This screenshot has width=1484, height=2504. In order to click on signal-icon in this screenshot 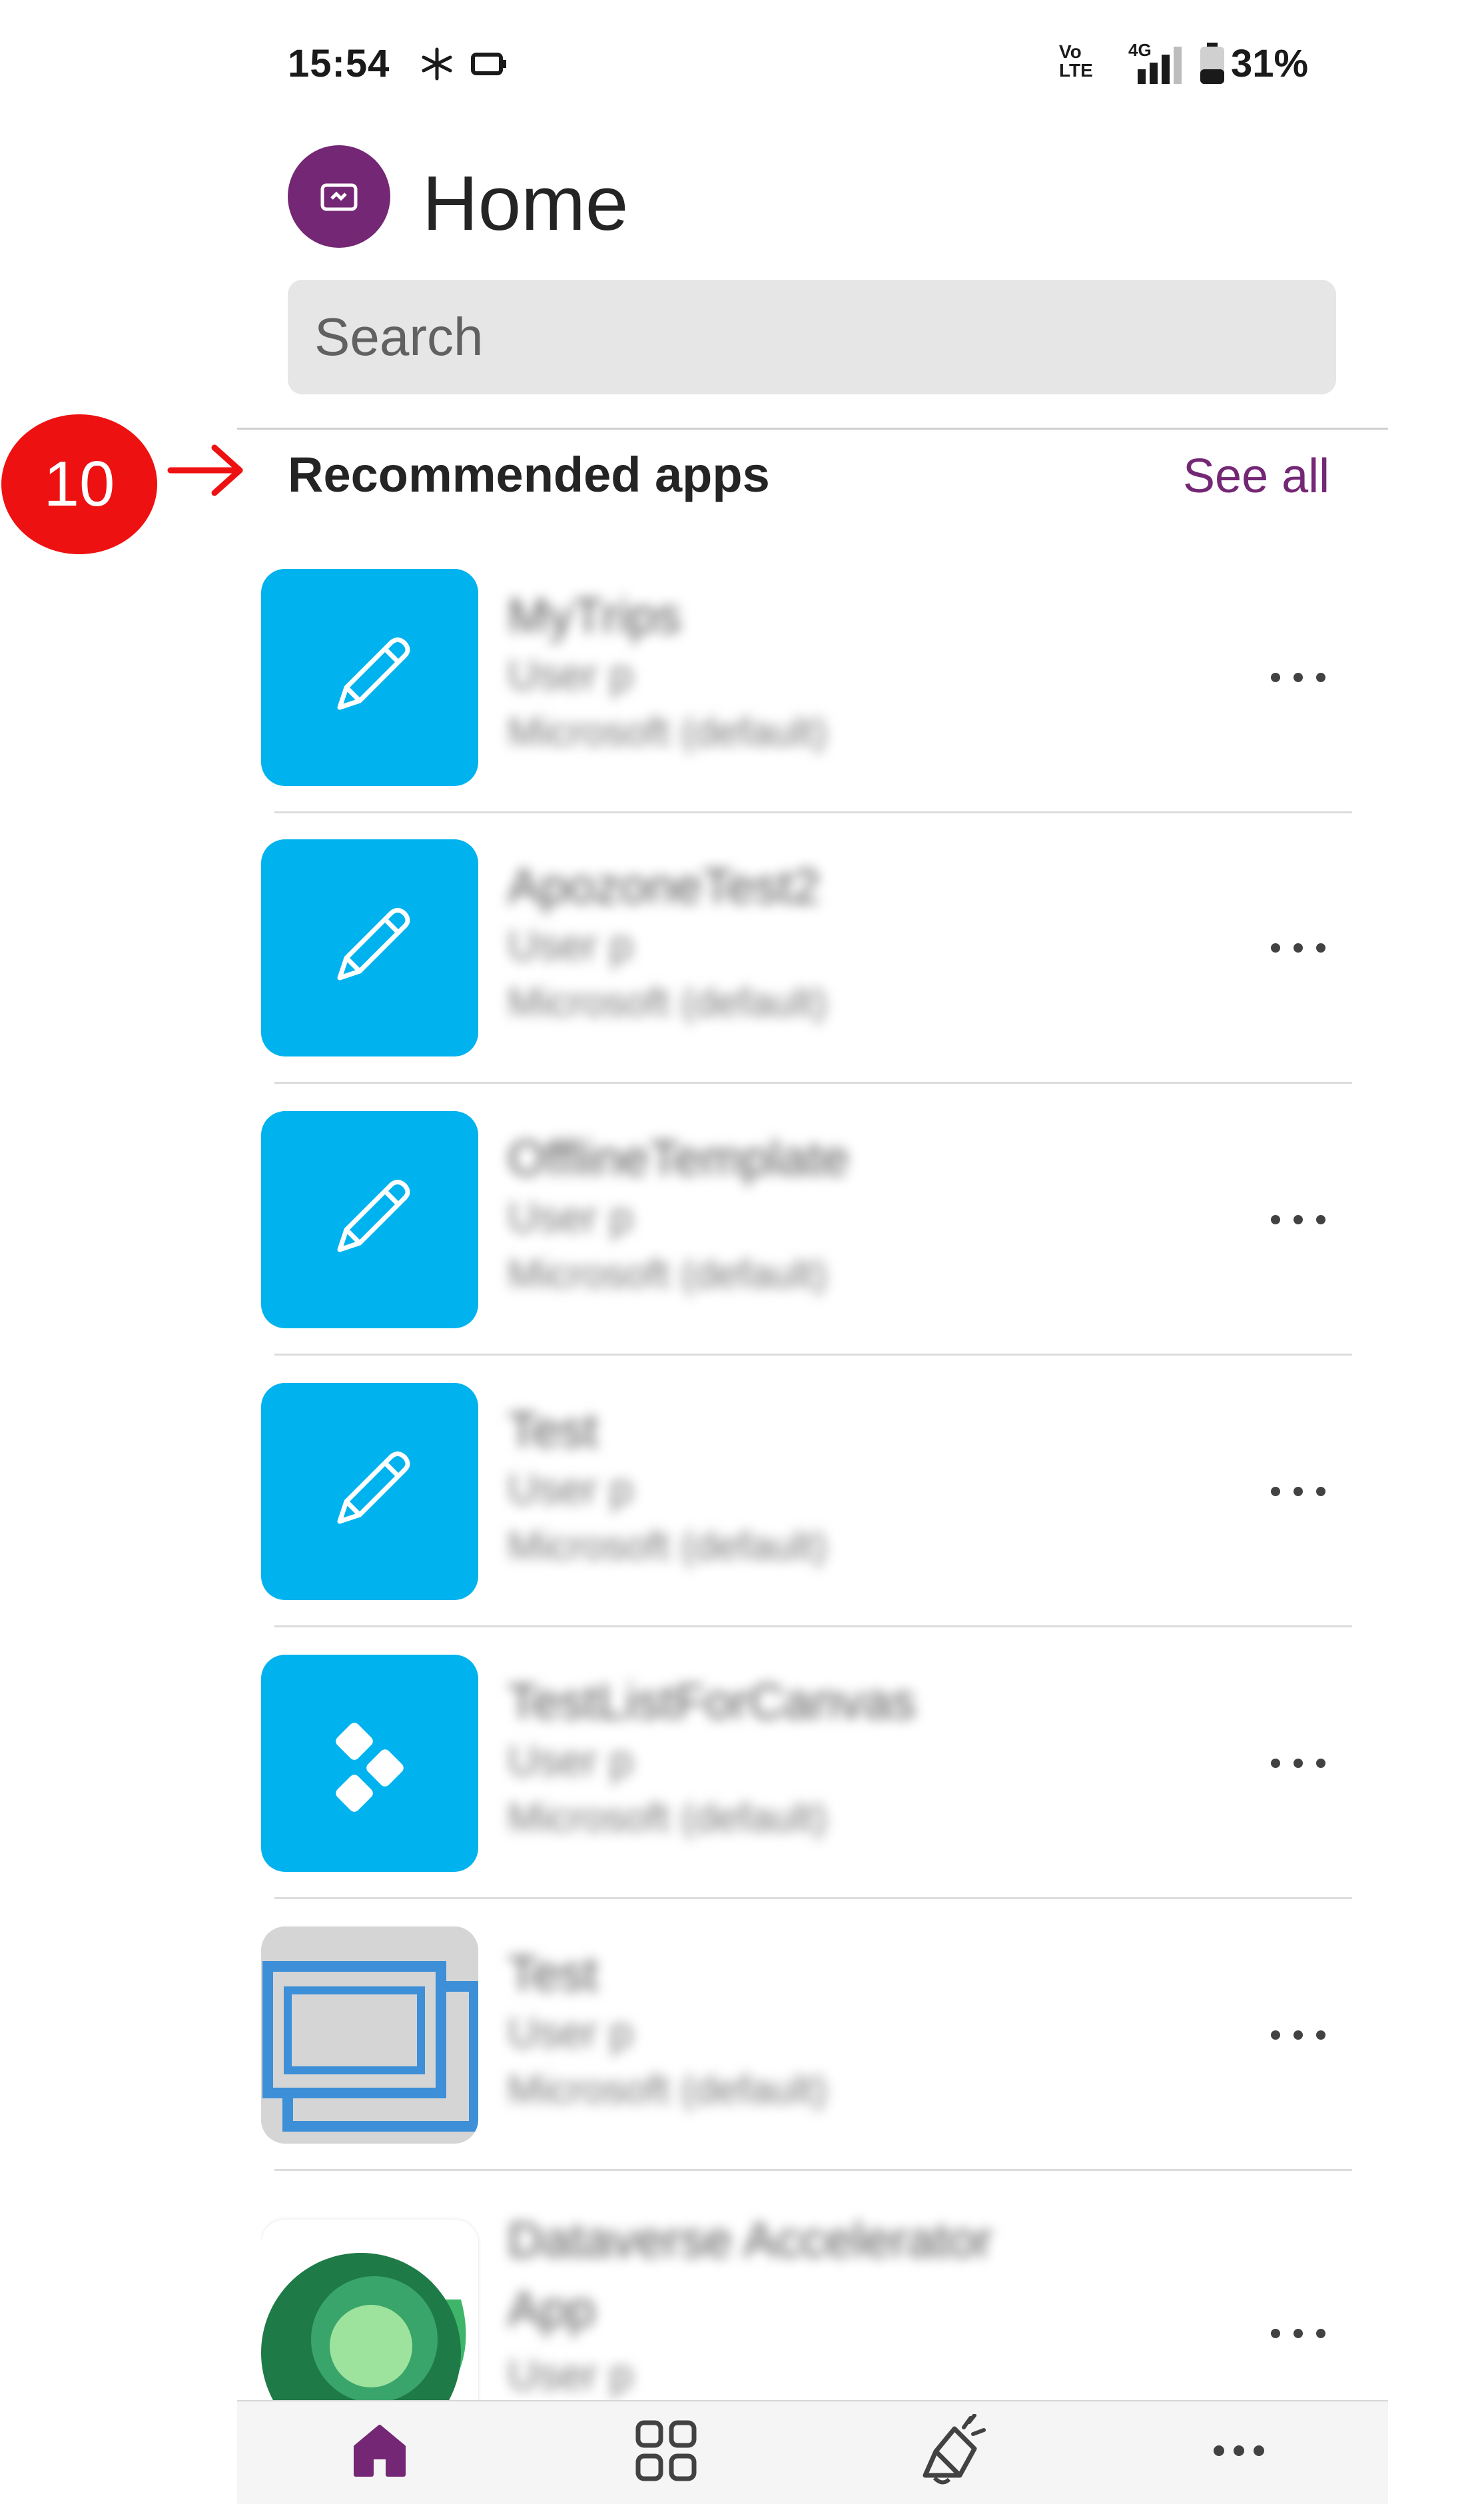, I will do `click(1160, 65)`.